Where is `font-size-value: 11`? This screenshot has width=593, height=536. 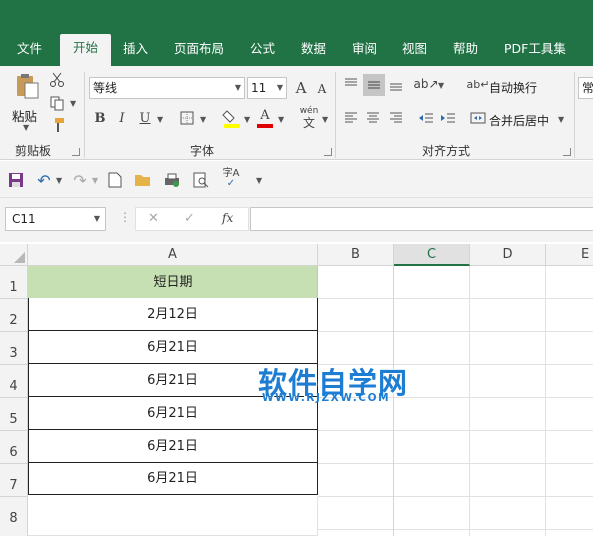 font-size-value: 11 is located at coordinates (259, 88).